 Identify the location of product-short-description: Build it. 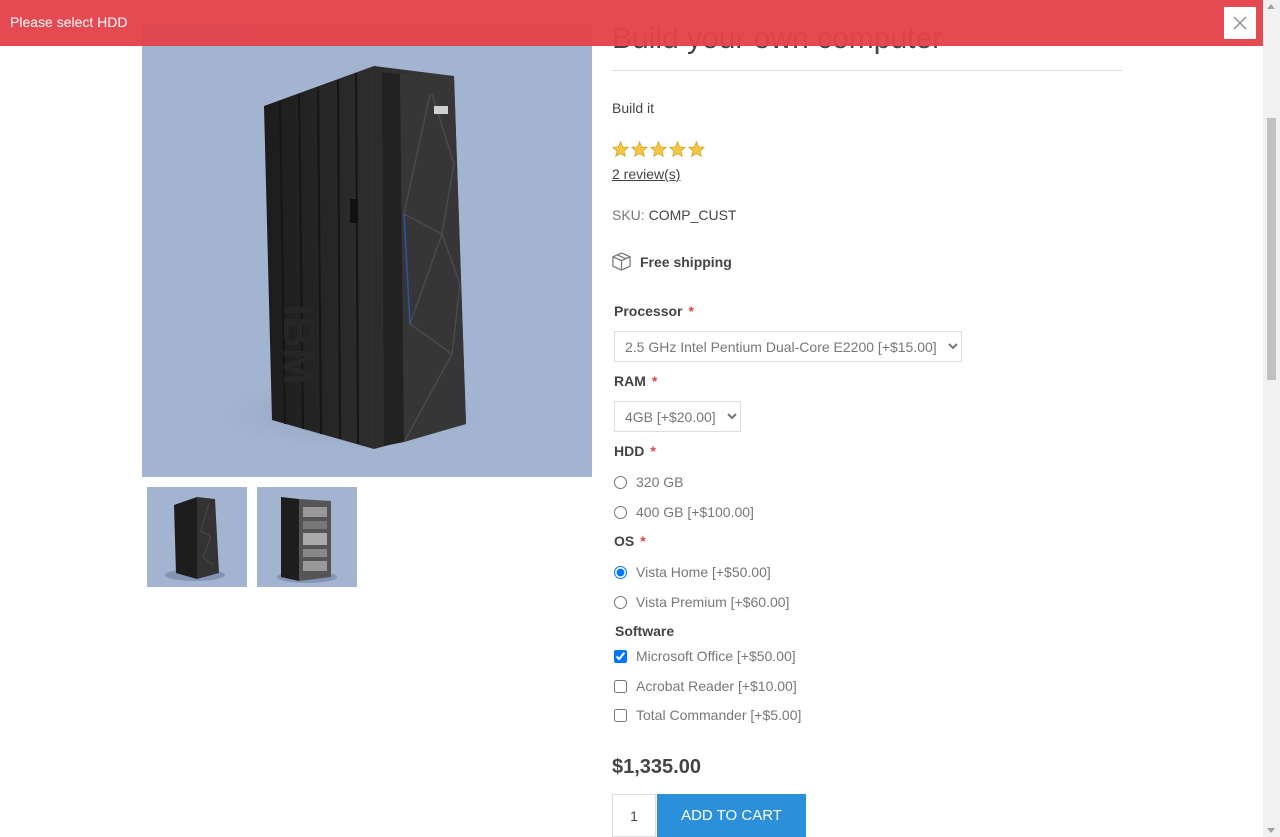
(633, 108).